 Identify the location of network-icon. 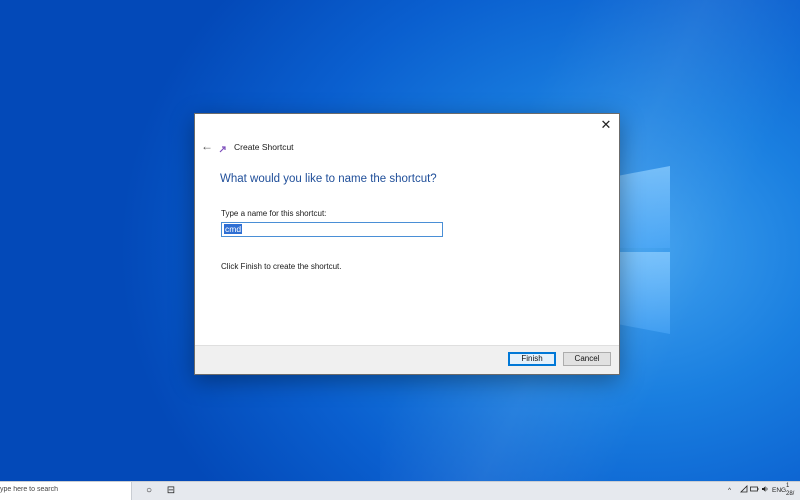
(744, 491).